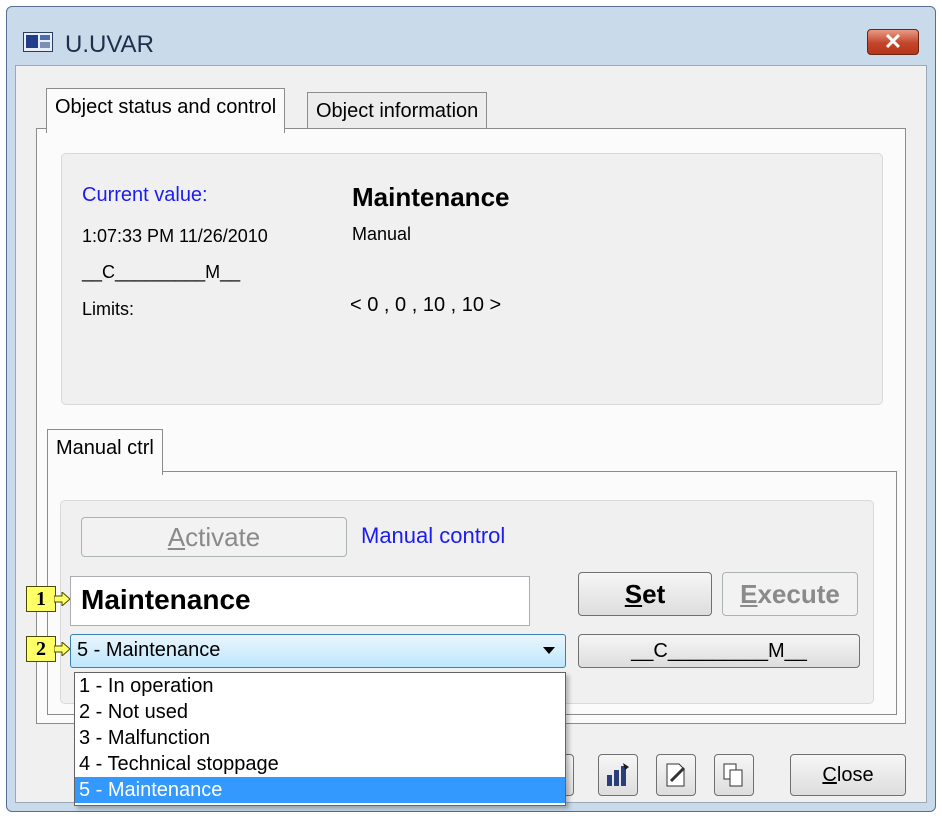 The image size is (942, 820). I want to click on current-value: Maintenance, so click(431, 197).